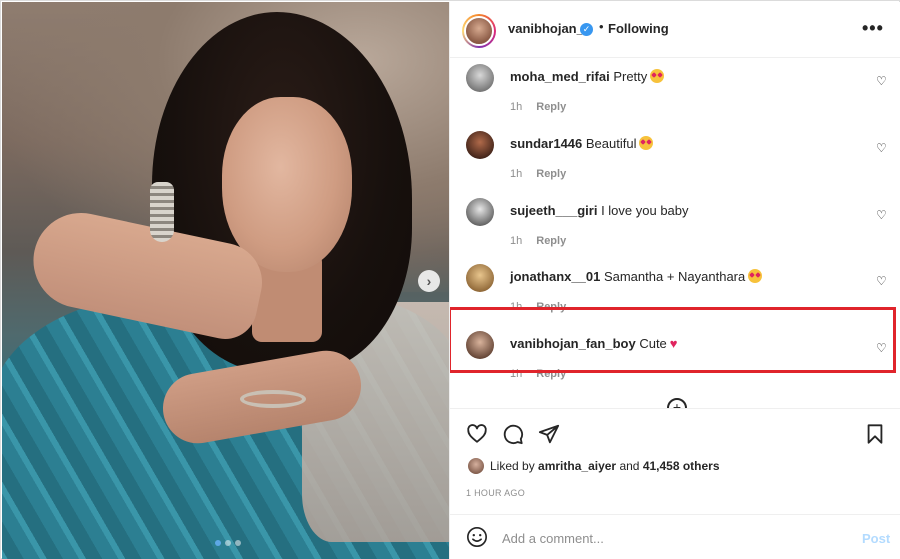  I want to click on photo-face, so click(287, 184).